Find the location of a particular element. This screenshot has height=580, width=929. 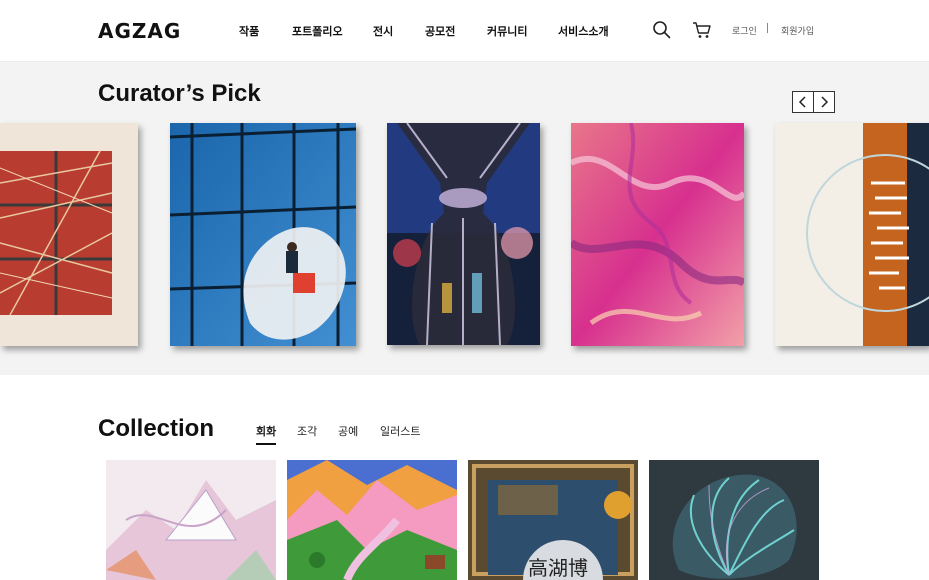

nav-community: 커뮤니티 is located at coordinates (507, 31).